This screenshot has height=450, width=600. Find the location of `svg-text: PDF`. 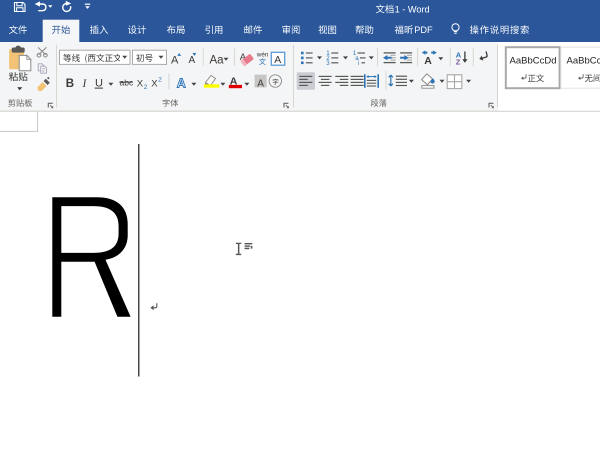

svg-text: PDF is located at coordinates (423, 30).